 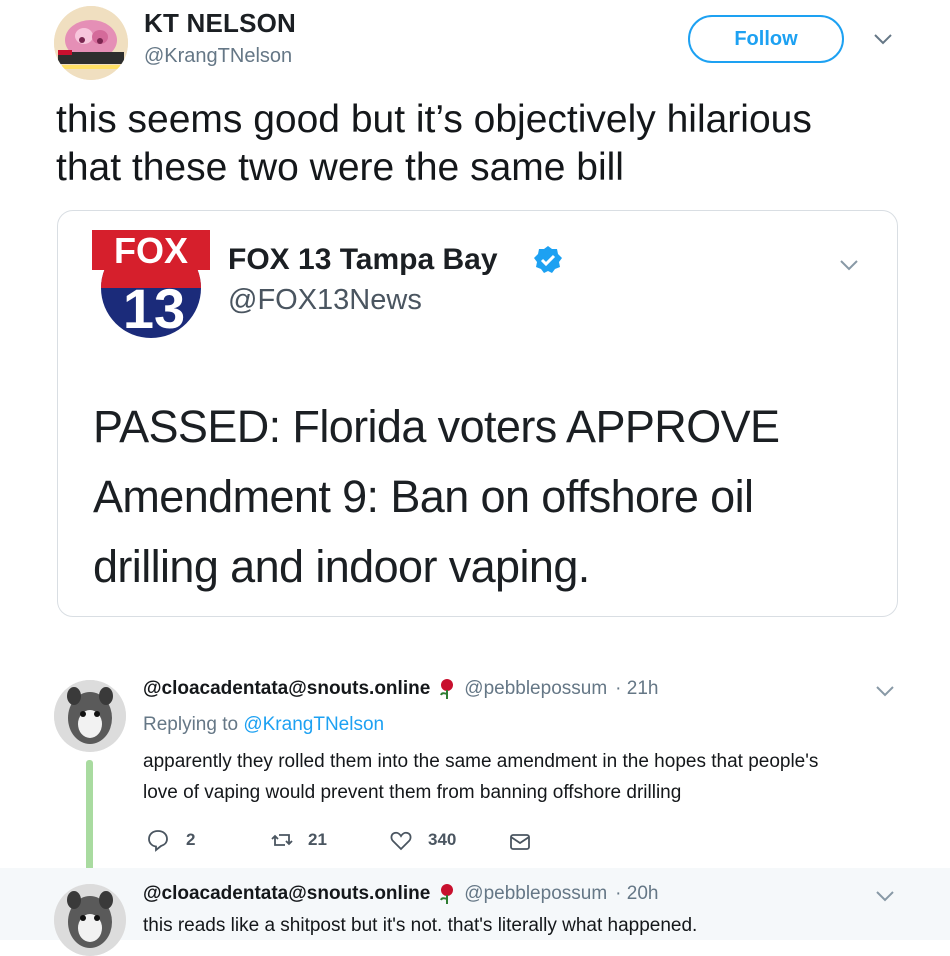 I want to click on like-heart-icon, so click(x=401, y=840).